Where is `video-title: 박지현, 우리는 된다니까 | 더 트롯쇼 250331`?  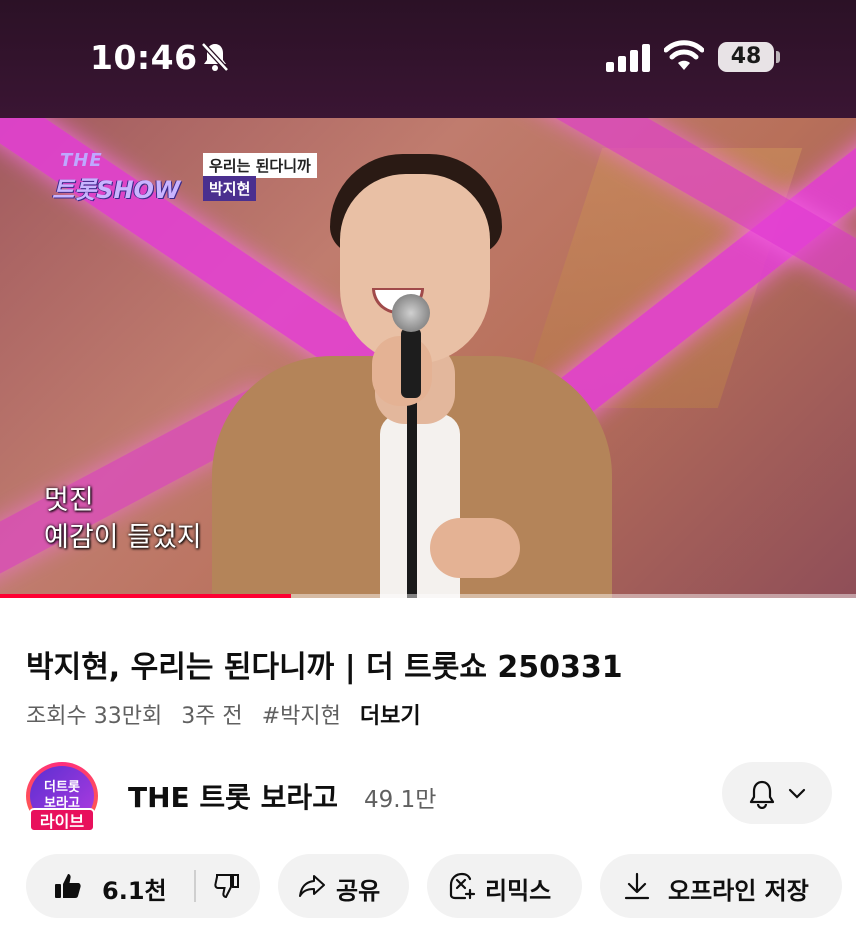
video-title: 박지현, 우리는 된다니까 | 더 트롯쇼 250331 is located at coordinates (324, 664).